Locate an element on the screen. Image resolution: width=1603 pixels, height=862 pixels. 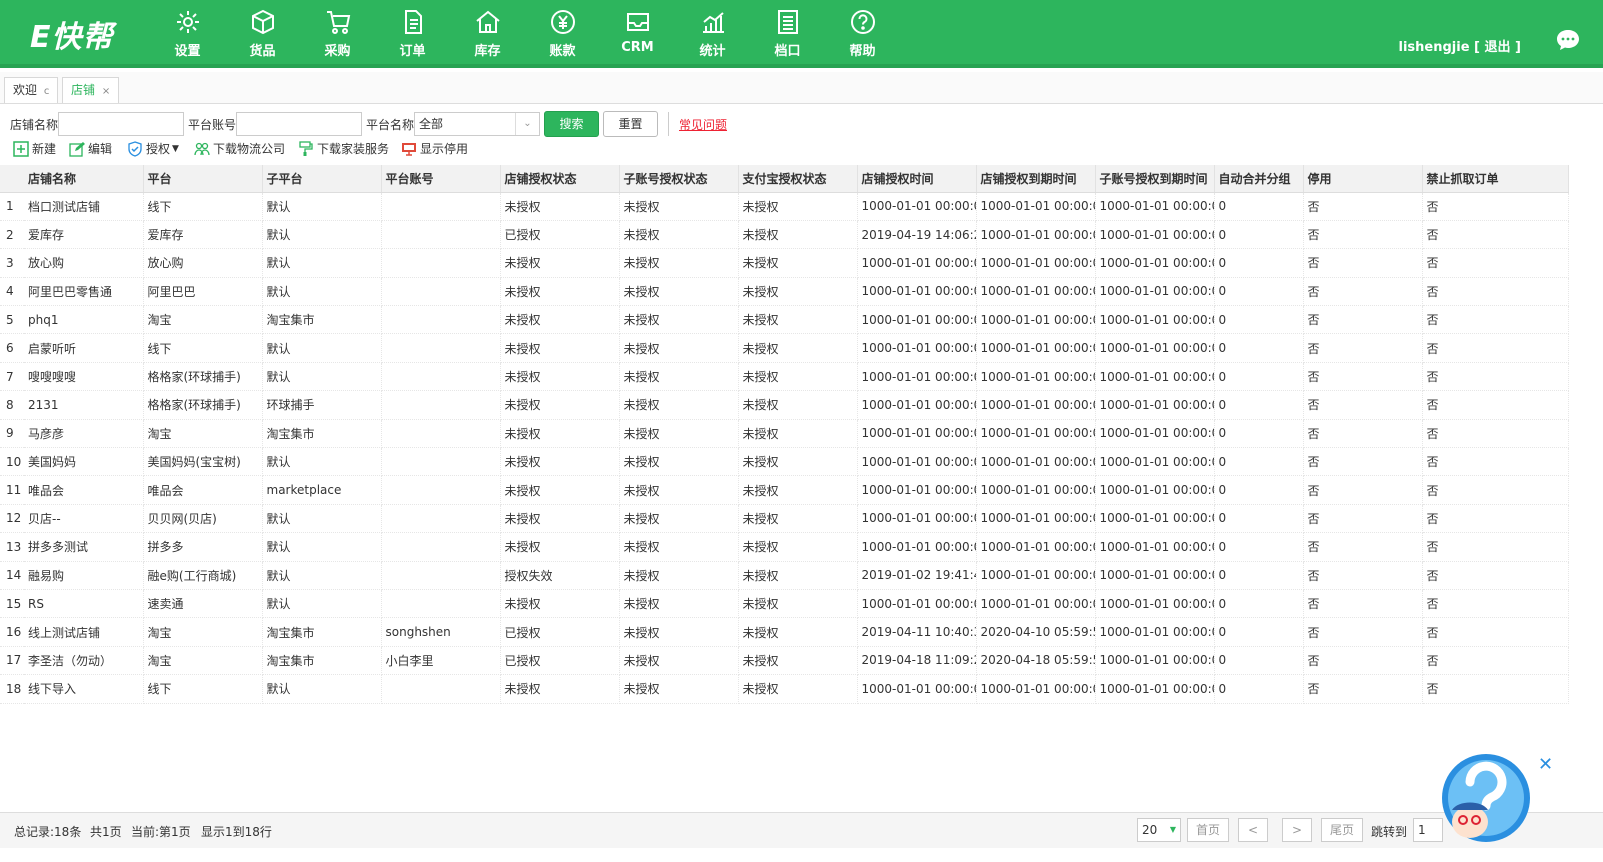
nav-orders: 订单 is located at coordinates (412, 32).